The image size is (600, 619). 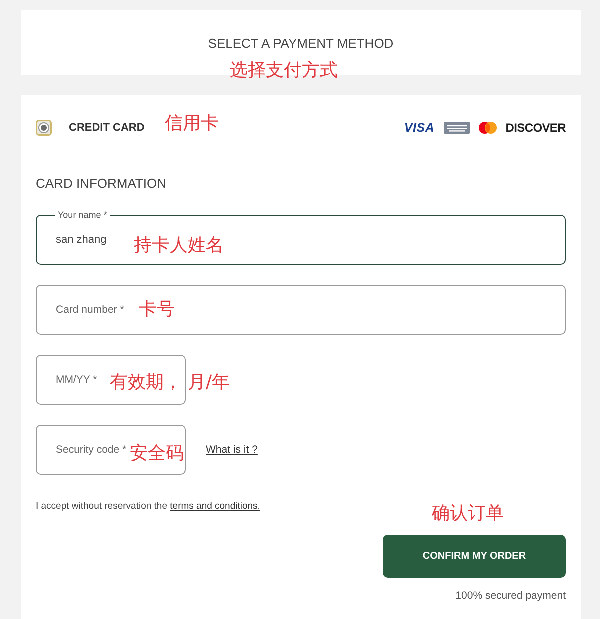 What do you see at coordinates (487, 128) in the screenshot?
I see `overlapping-circles-icon` at bounding box center [487, 128].